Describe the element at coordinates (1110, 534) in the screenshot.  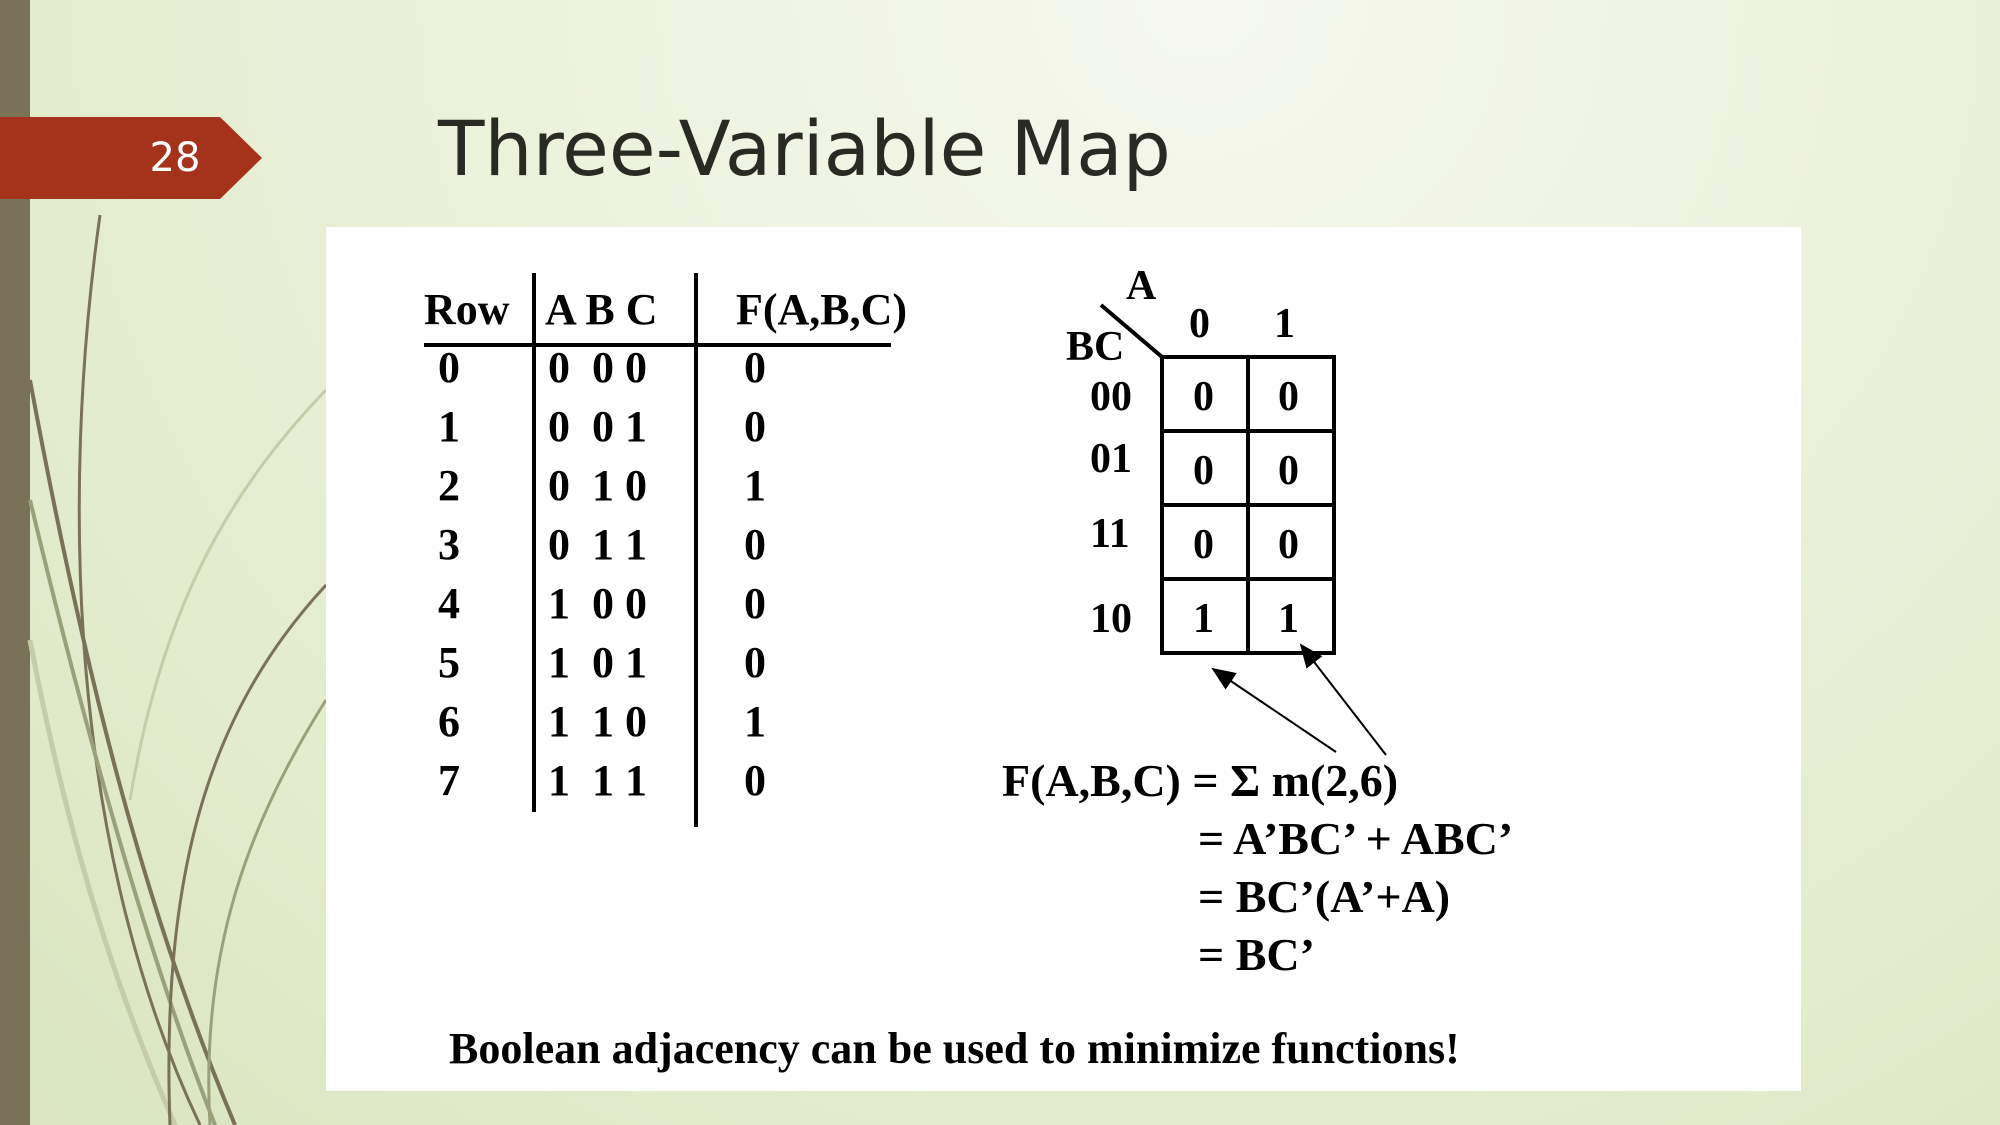
I see `kmap-row-label: 11` at that location.